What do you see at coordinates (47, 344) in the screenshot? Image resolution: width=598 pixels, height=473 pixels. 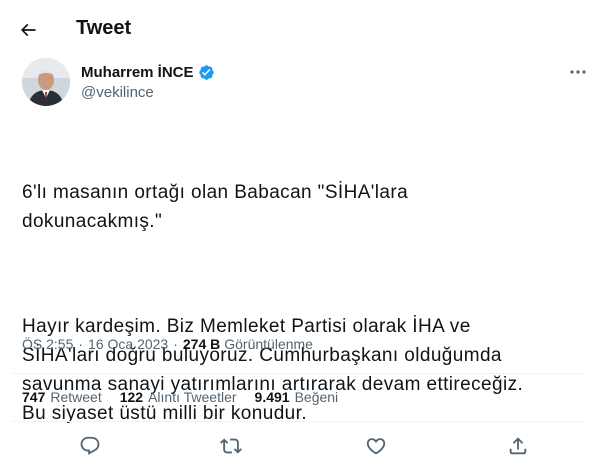 I see `tweet-time: ÖS 2:55` at bounding box center [47, 344].